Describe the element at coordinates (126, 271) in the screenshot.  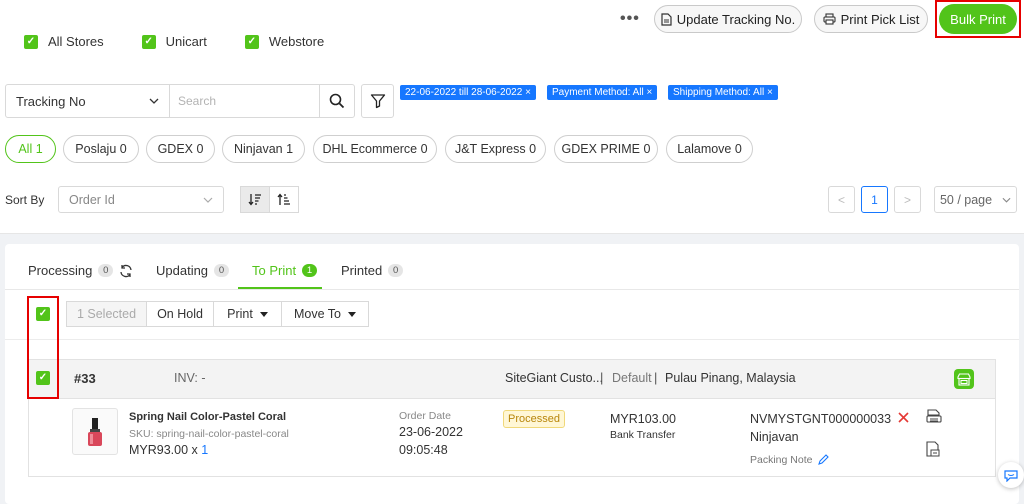
I see `refresh-icon` at that location.